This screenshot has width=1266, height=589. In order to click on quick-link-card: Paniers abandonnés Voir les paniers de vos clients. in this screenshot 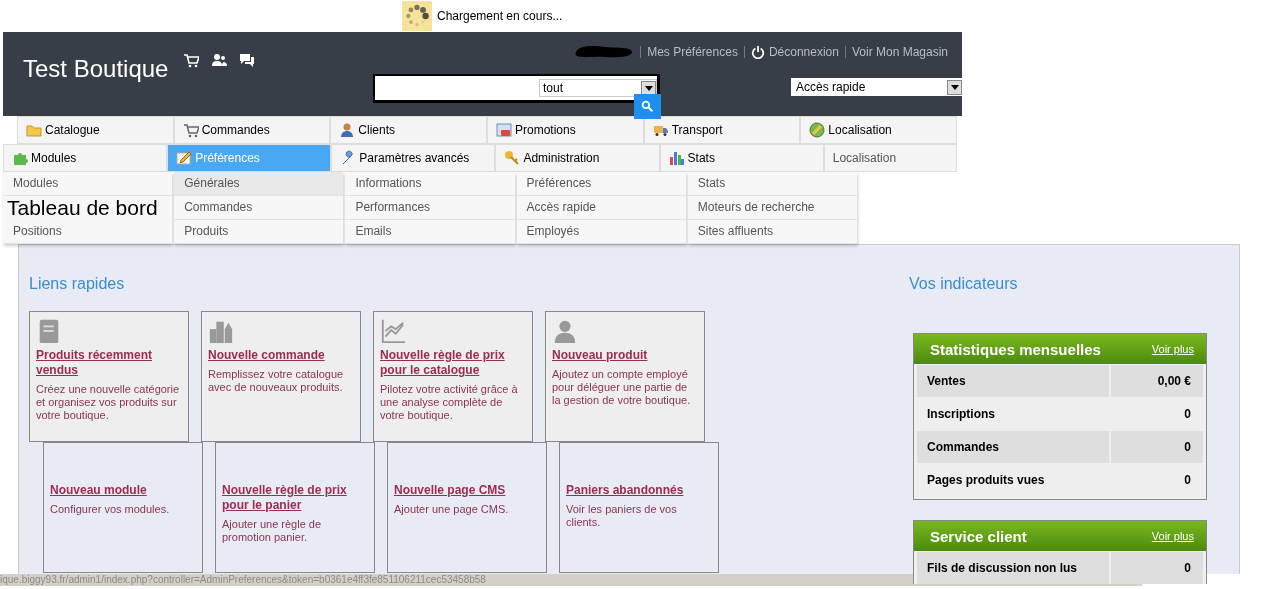, I will do `click(639, 507)`.